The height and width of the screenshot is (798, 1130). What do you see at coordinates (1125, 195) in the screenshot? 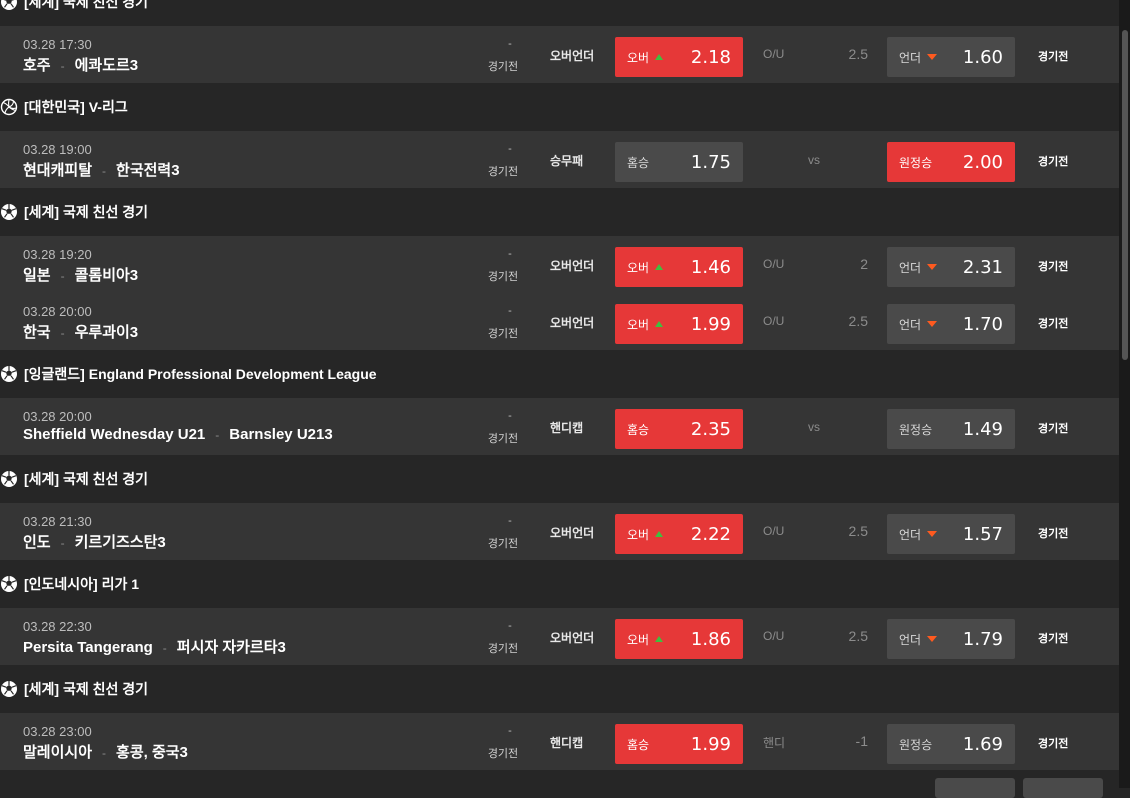
I see `scrollbar-thumb` at bounding box center [1125, 195].